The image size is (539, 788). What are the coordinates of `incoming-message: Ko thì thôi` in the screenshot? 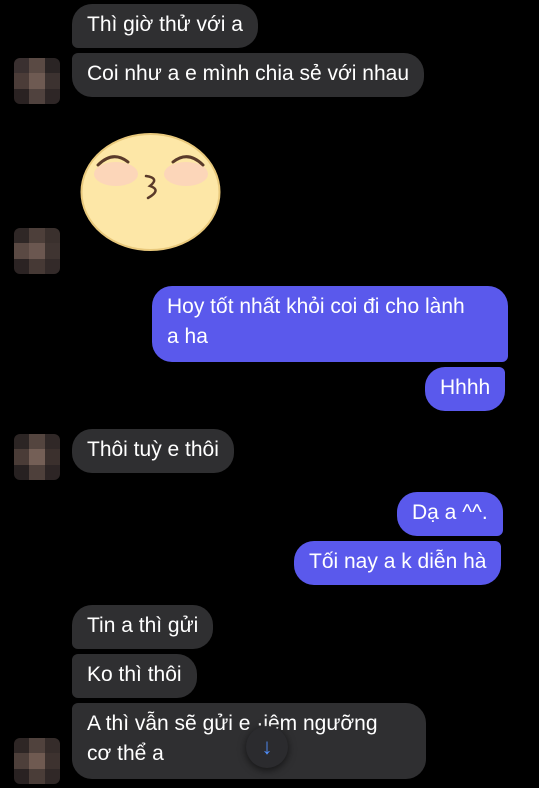 It's located at (134, 676).